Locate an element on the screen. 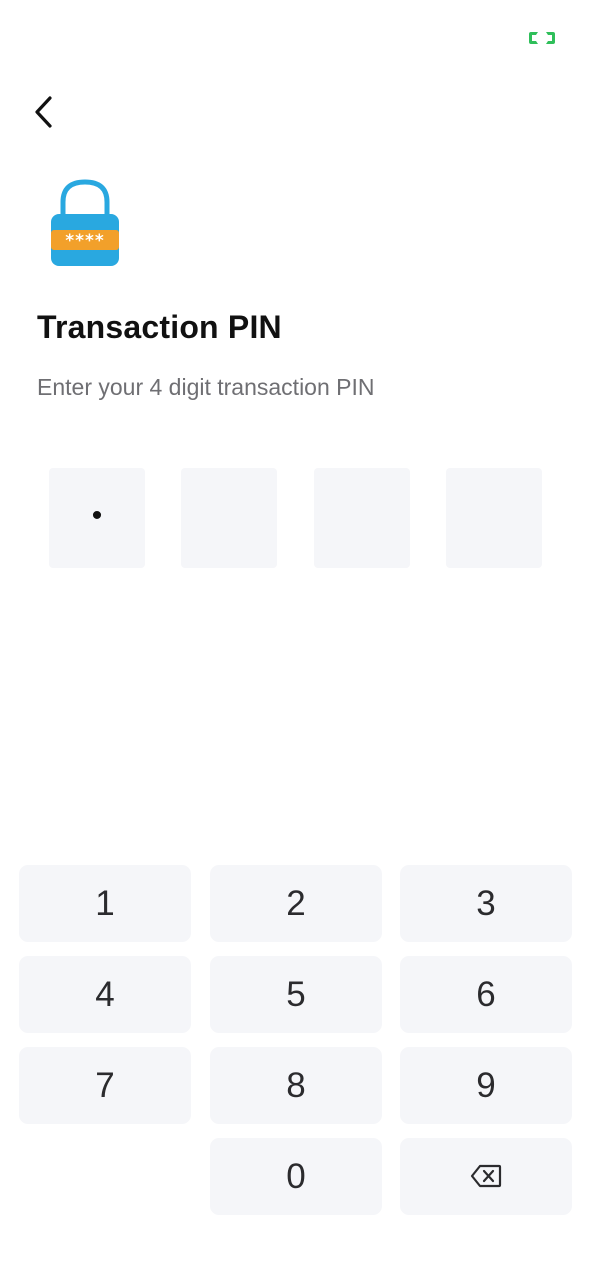 Image resolution: width=591 pixels, height=1280 pixels. key-5: 5 is located at coordinates (296, 994).